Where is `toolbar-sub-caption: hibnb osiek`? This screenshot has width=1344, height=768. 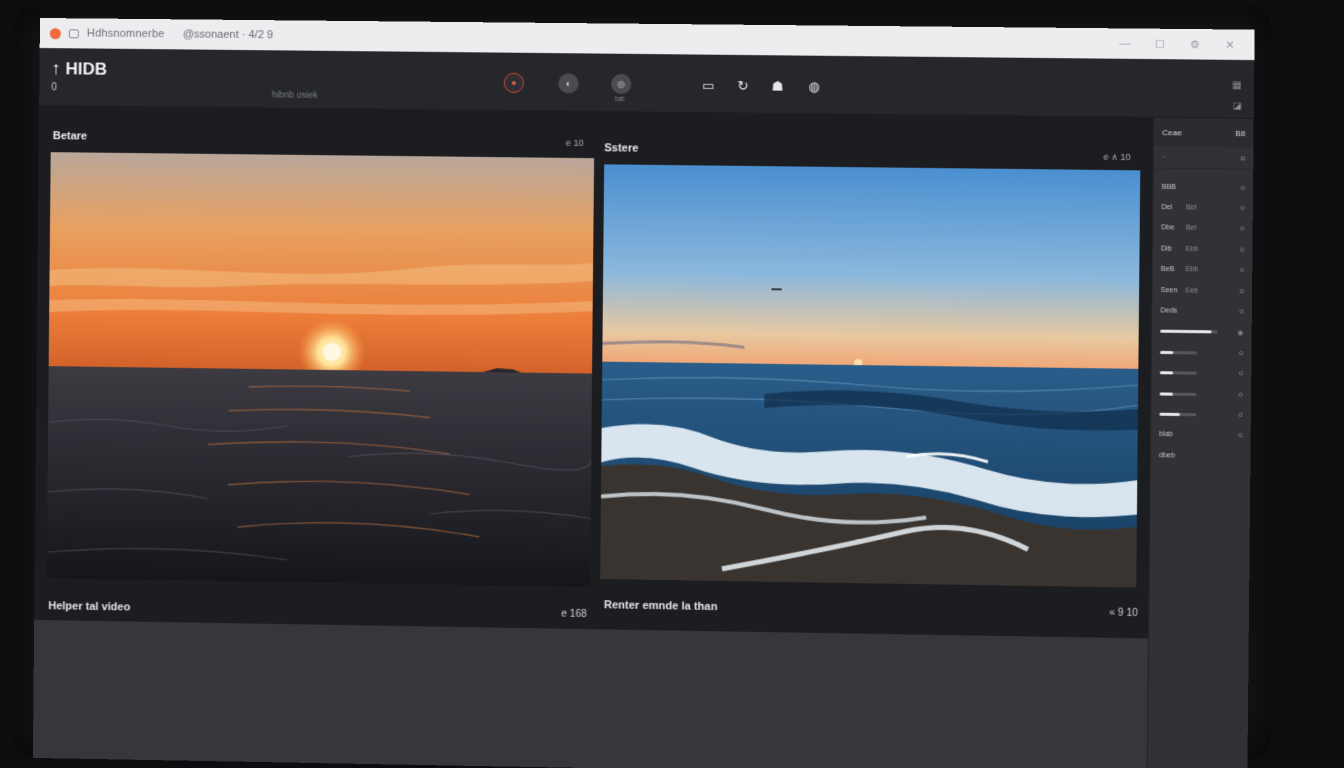
toolbar-sub-caption: hibnb osiek is located at coordinates (294, 94).